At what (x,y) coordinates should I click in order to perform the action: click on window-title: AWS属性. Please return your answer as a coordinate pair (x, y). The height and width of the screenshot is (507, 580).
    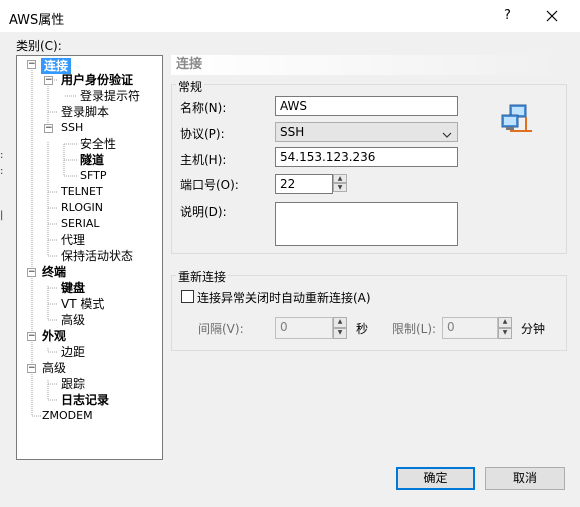
    Looking at the image, I should click on (37, 20).